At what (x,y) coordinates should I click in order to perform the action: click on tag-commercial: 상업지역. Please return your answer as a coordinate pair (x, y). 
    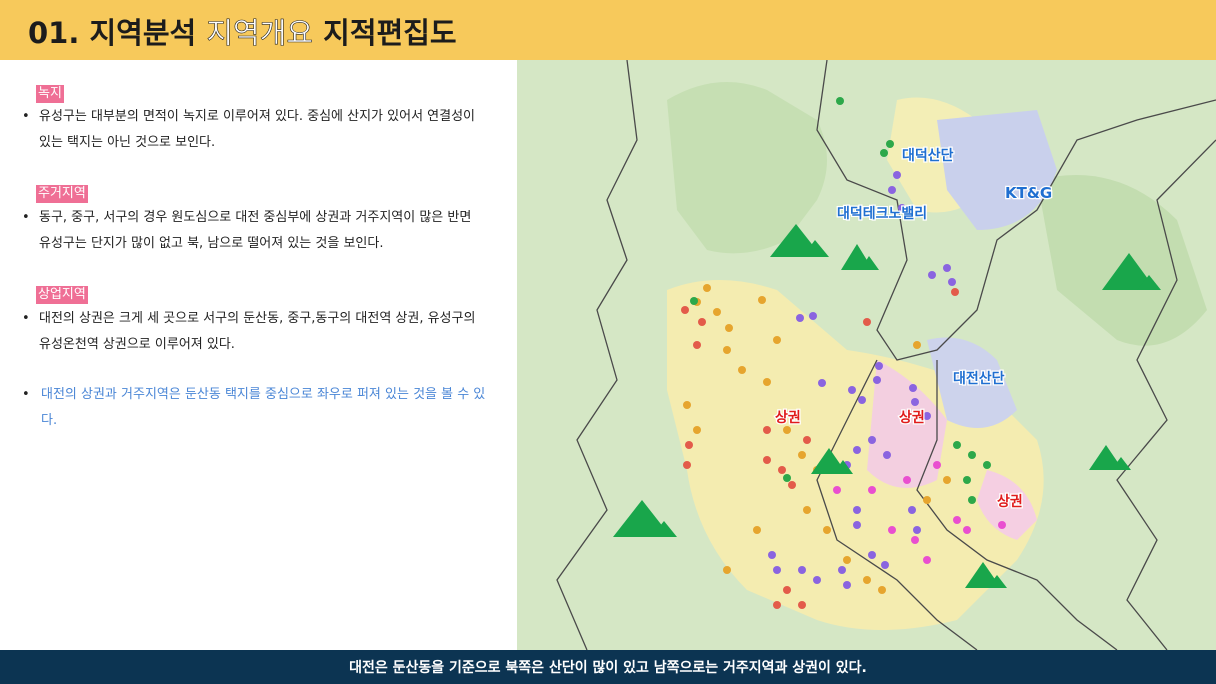
    Looking at the image, I should click on (62, 295).